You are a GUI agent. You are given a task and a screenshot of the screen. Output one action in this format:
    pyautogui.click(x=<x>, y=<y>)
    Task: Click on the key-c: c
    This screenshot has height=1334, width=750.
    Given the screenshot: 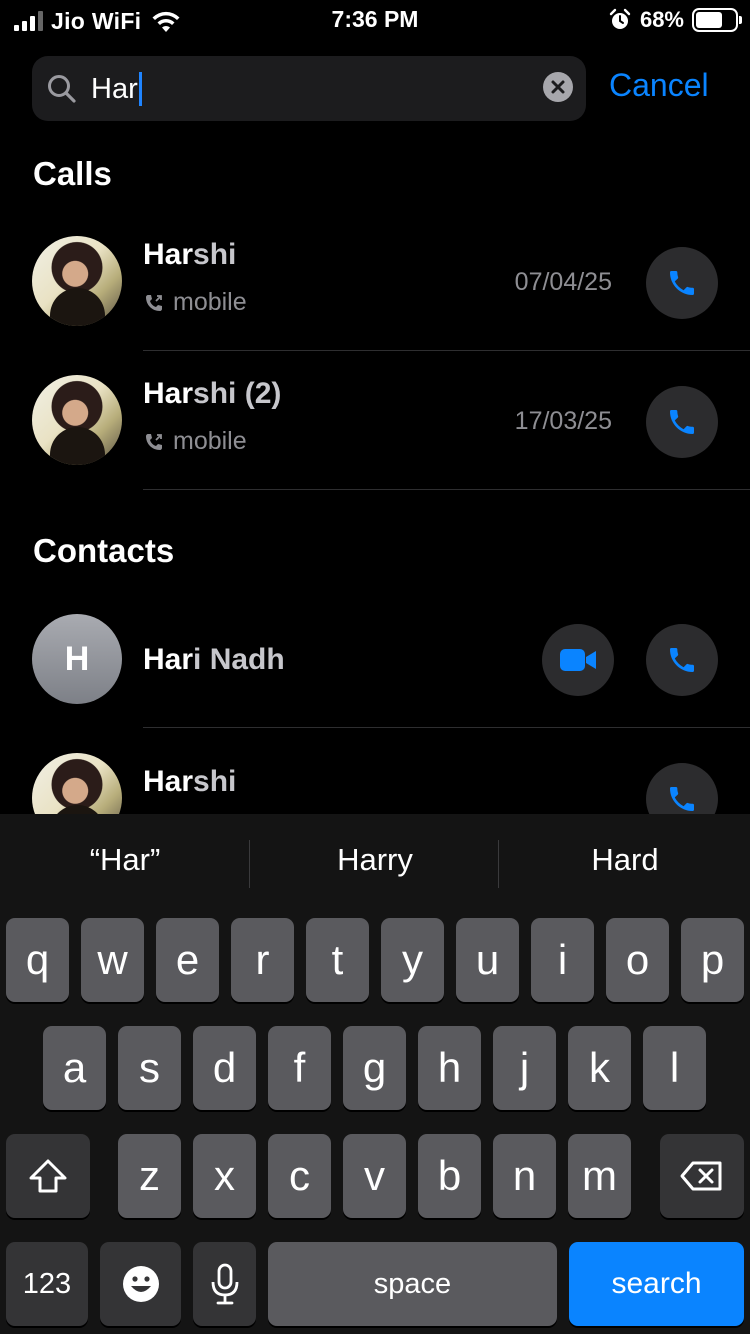 What is the action you would take?
    pyautogui.click(x=299, y=1176)
    